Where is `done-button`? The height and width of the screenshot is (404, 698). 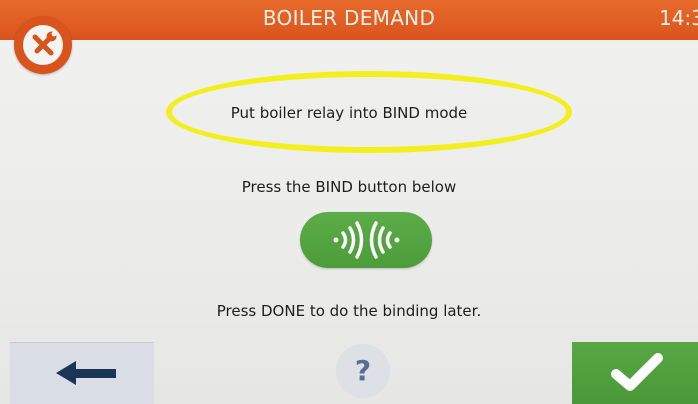 done-button is located at coordinates (635, 373).